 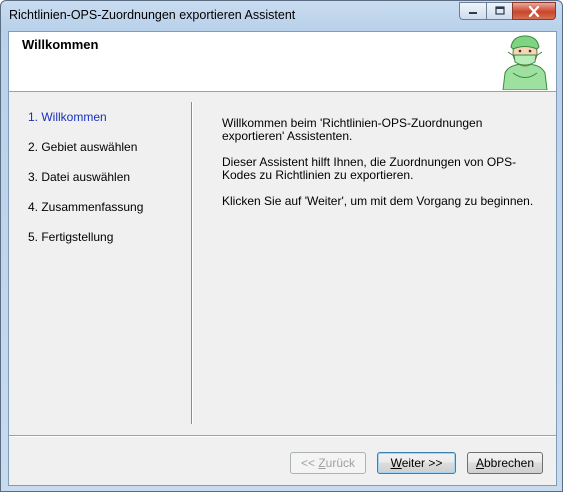 I want to click on page-title: Willkommen, so click(x=60, y=44).